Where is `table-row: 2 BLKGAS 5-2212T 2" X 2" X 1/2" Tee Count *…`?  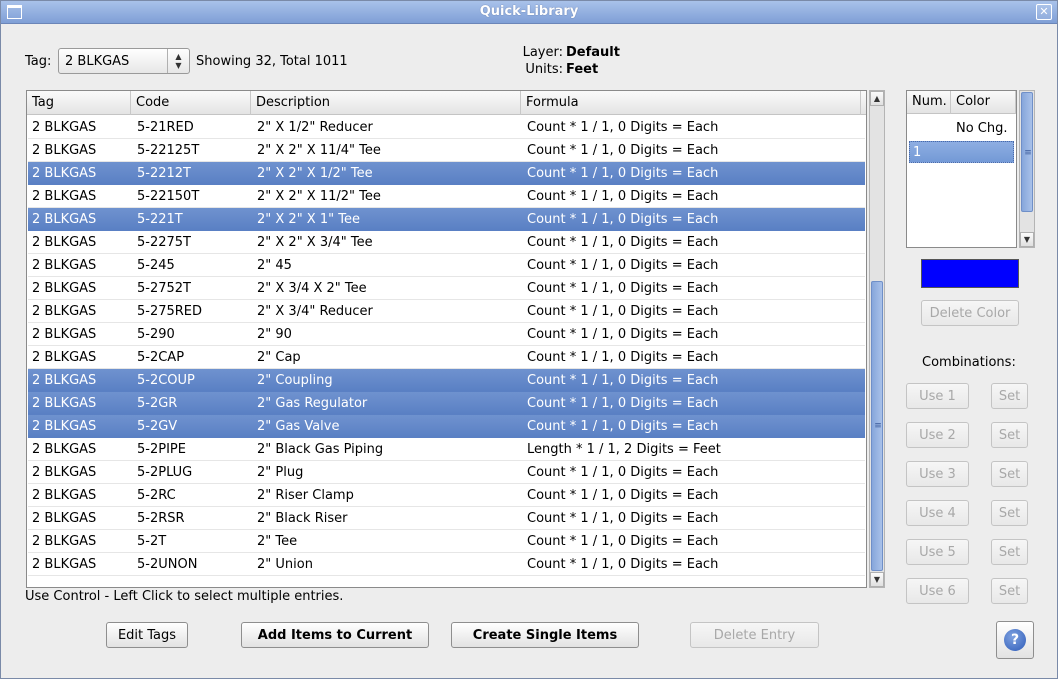 table-row: 2 BLKGAS 5-2212T 2" X 2" X 1/2" Tee Count *… is located at coordinates (446, 173).